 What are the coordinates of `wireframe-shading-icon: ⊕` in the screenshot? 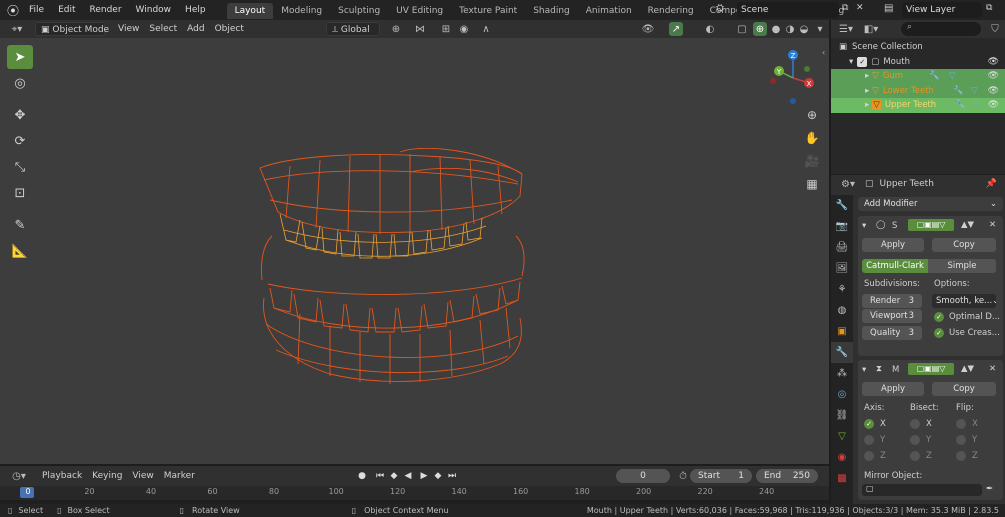 It's located at (760, 29).